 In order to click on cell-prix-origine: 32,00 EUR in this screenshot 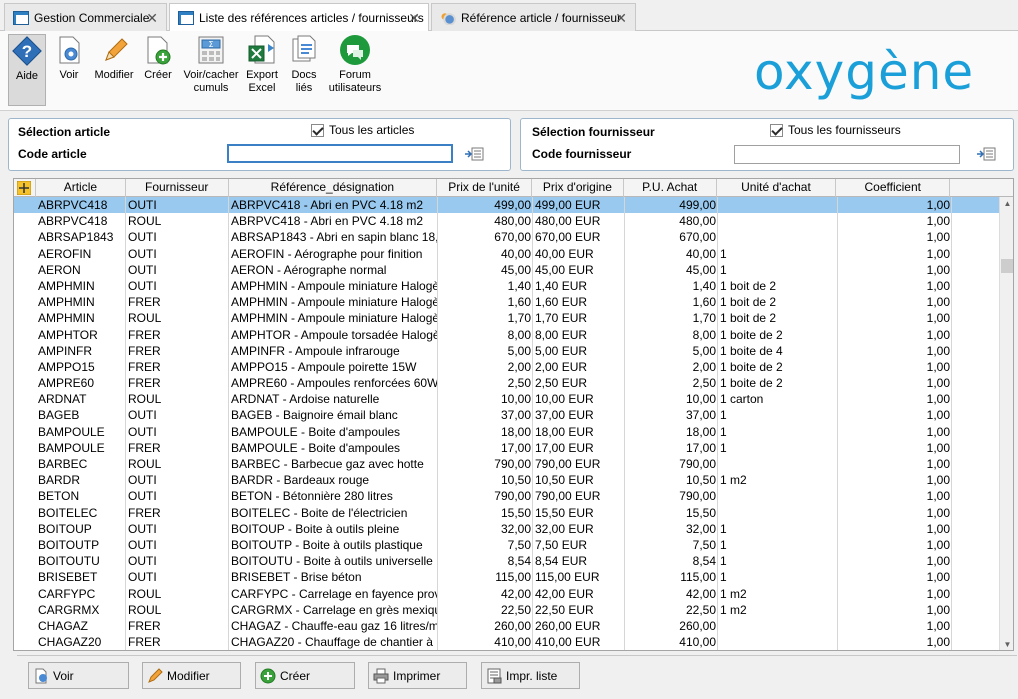, I will do `click(579, 528)`.